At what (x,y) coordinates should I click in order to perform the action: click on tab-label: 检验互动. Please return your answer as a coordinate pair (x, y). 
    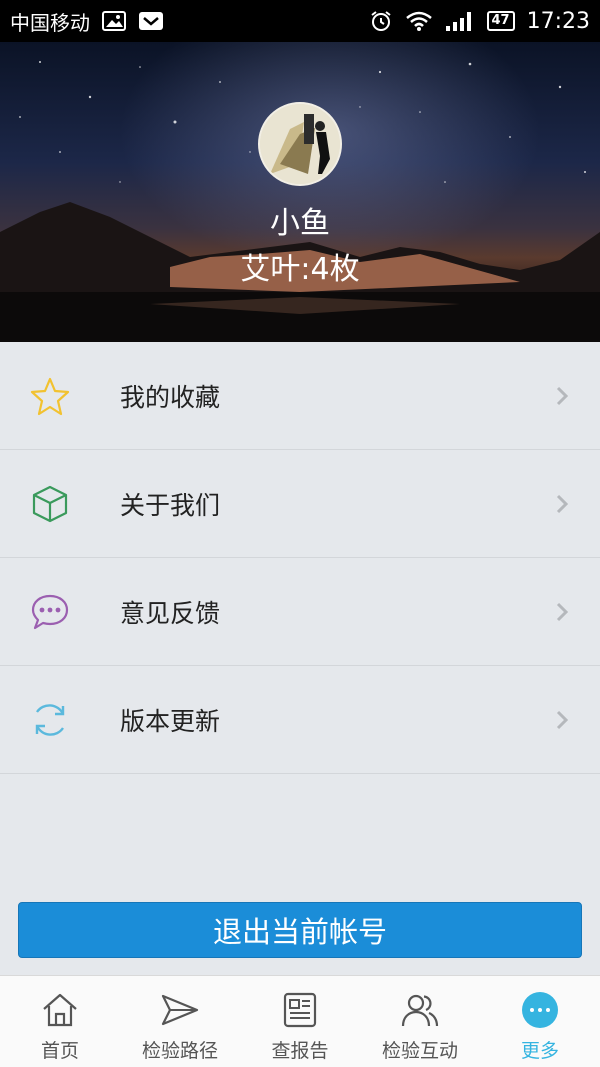
    Looking at the image, I should click on (419, 1051).